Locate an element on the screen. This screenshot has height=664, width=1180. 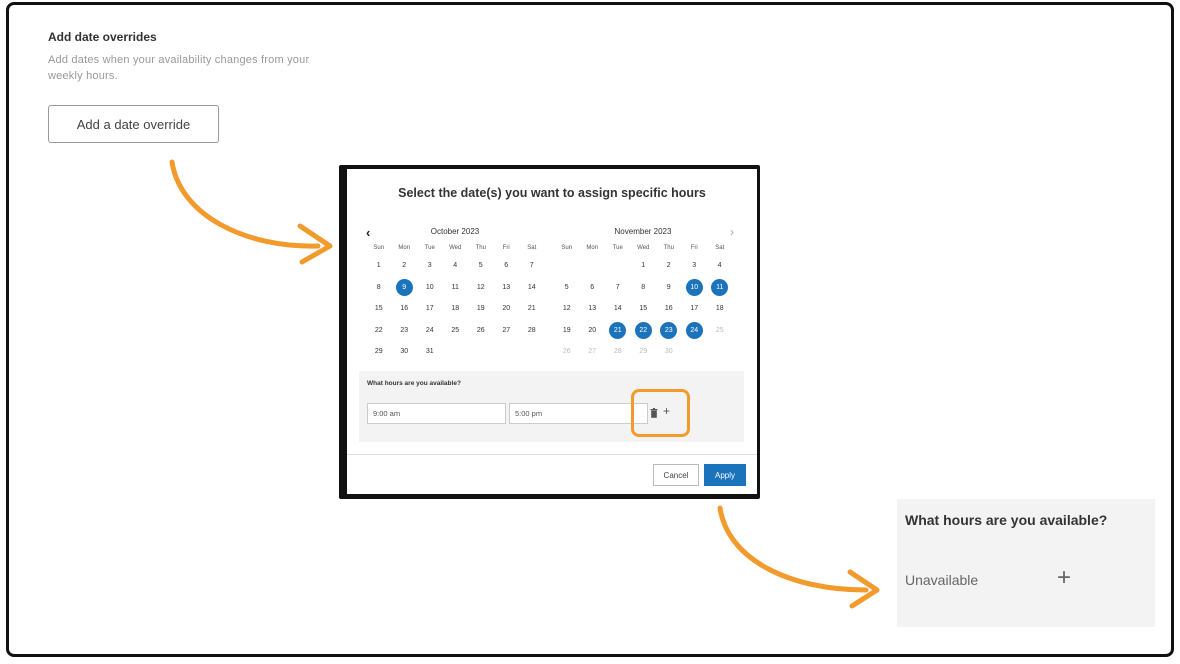
calendar-day-number: 5 is located at coordinates (566, 287).